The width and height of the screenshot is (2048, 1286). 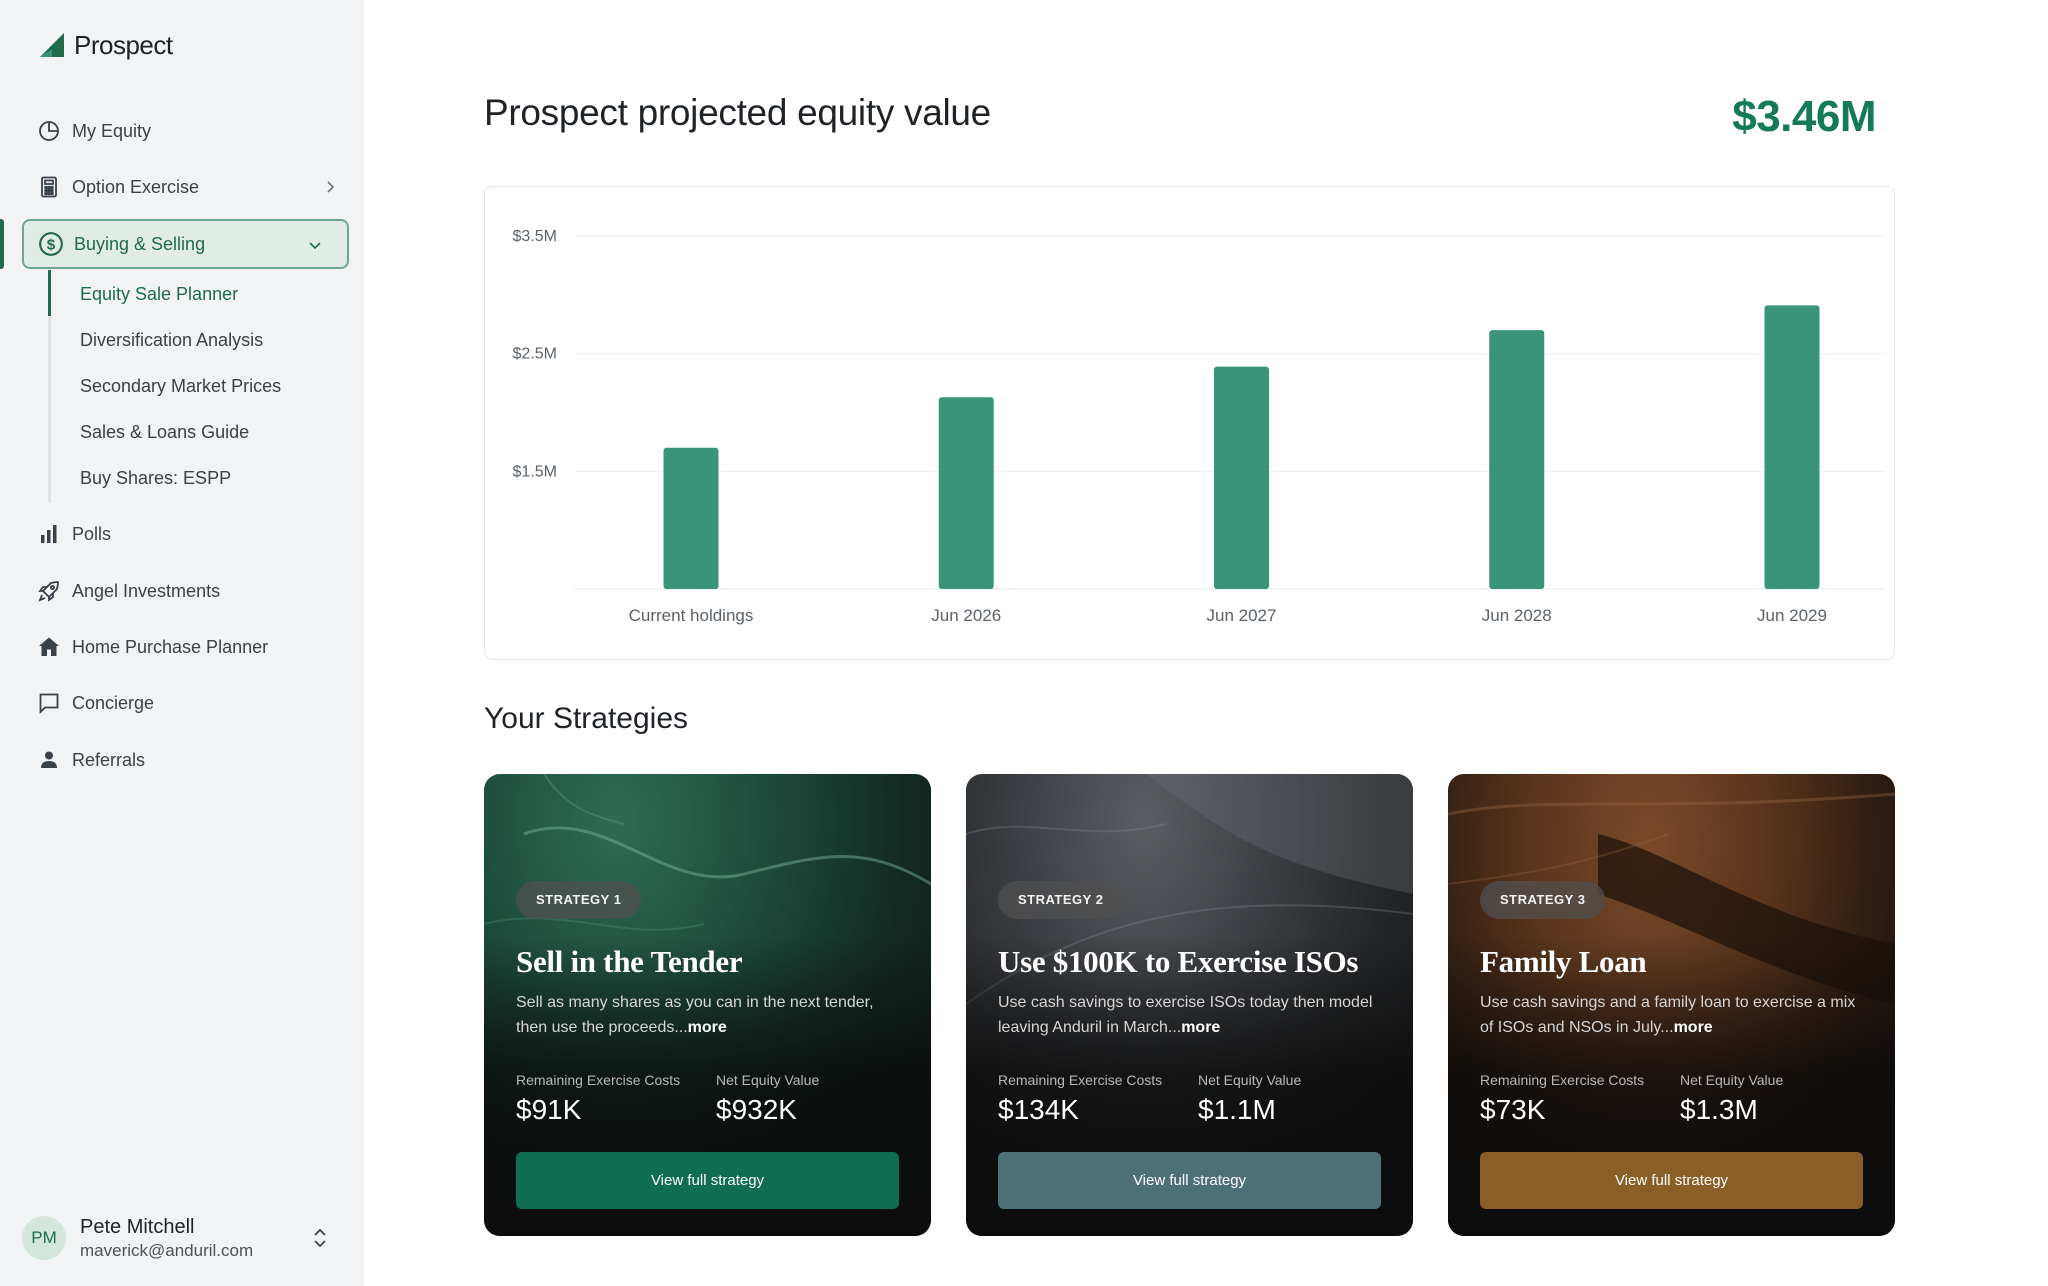 What do you see at coordinates (1562, 1099) in the screenshot?
I see `remaining-exercise-costs: Remaining Exercise Costs $73K` at bounding box center [1562, 1099].